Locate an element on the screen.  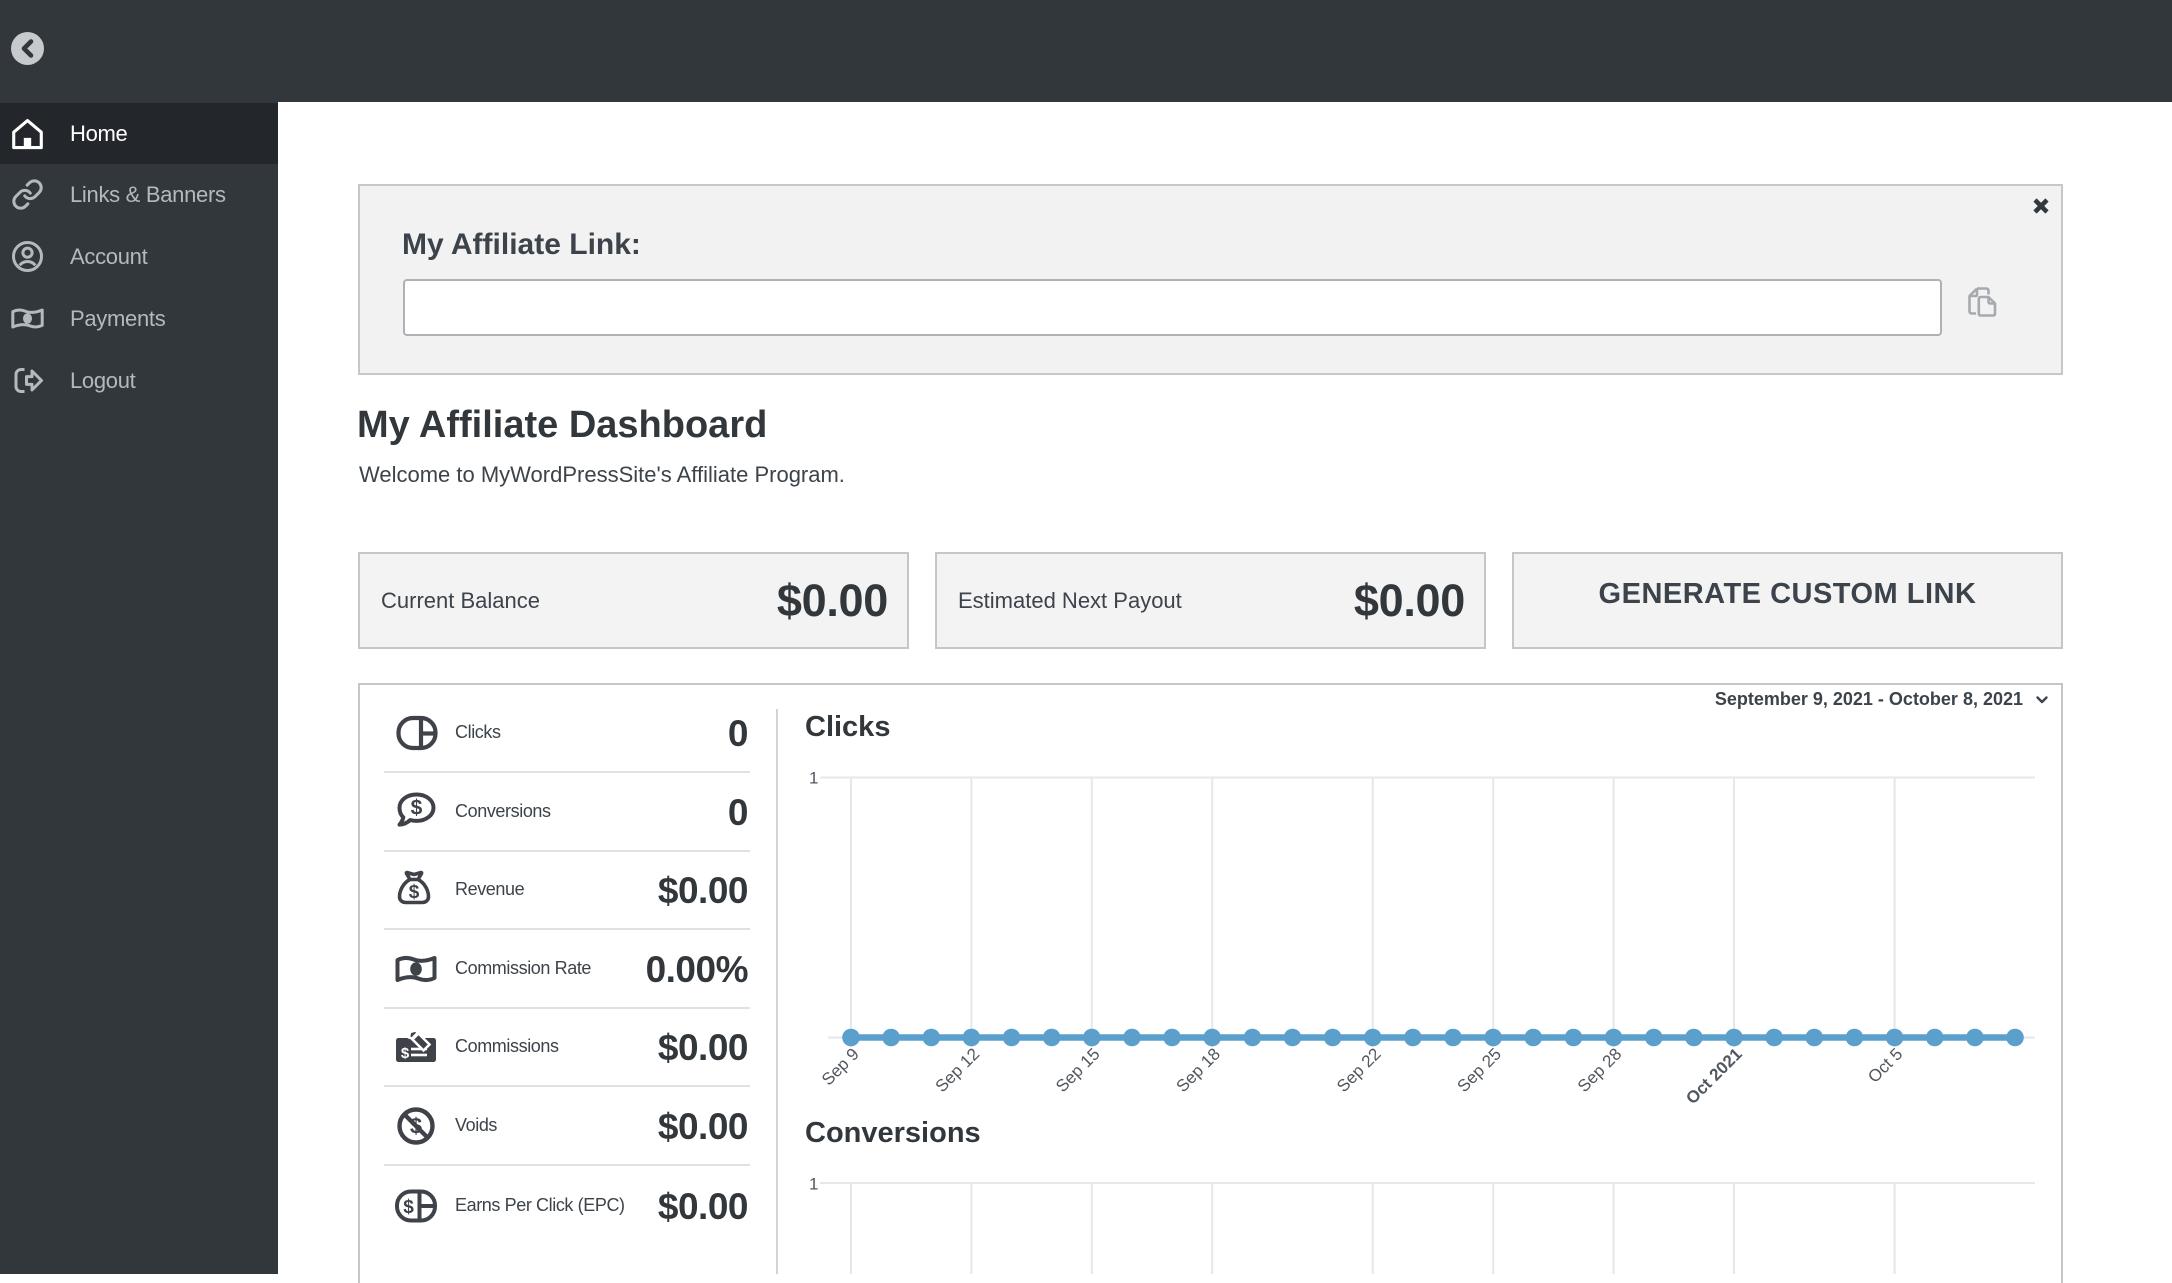
svg-text: Sep 12 is located at coordinates (958, 1070).